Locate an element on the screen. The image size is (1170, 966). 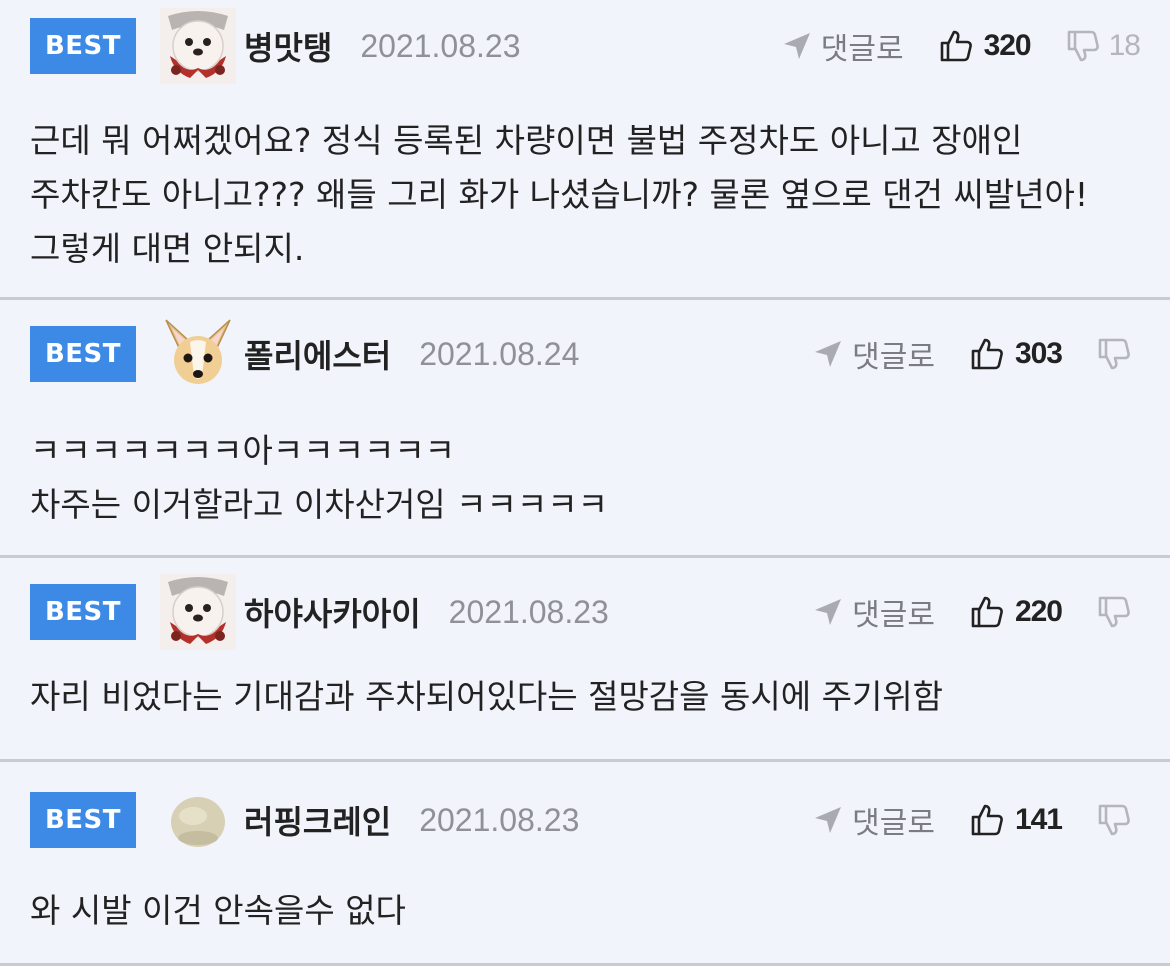
comment-text: 자리 비었다는 기대감과 주차되어있다는 절망감을 동시에 주기위함 is located at coordinates (487, 696).